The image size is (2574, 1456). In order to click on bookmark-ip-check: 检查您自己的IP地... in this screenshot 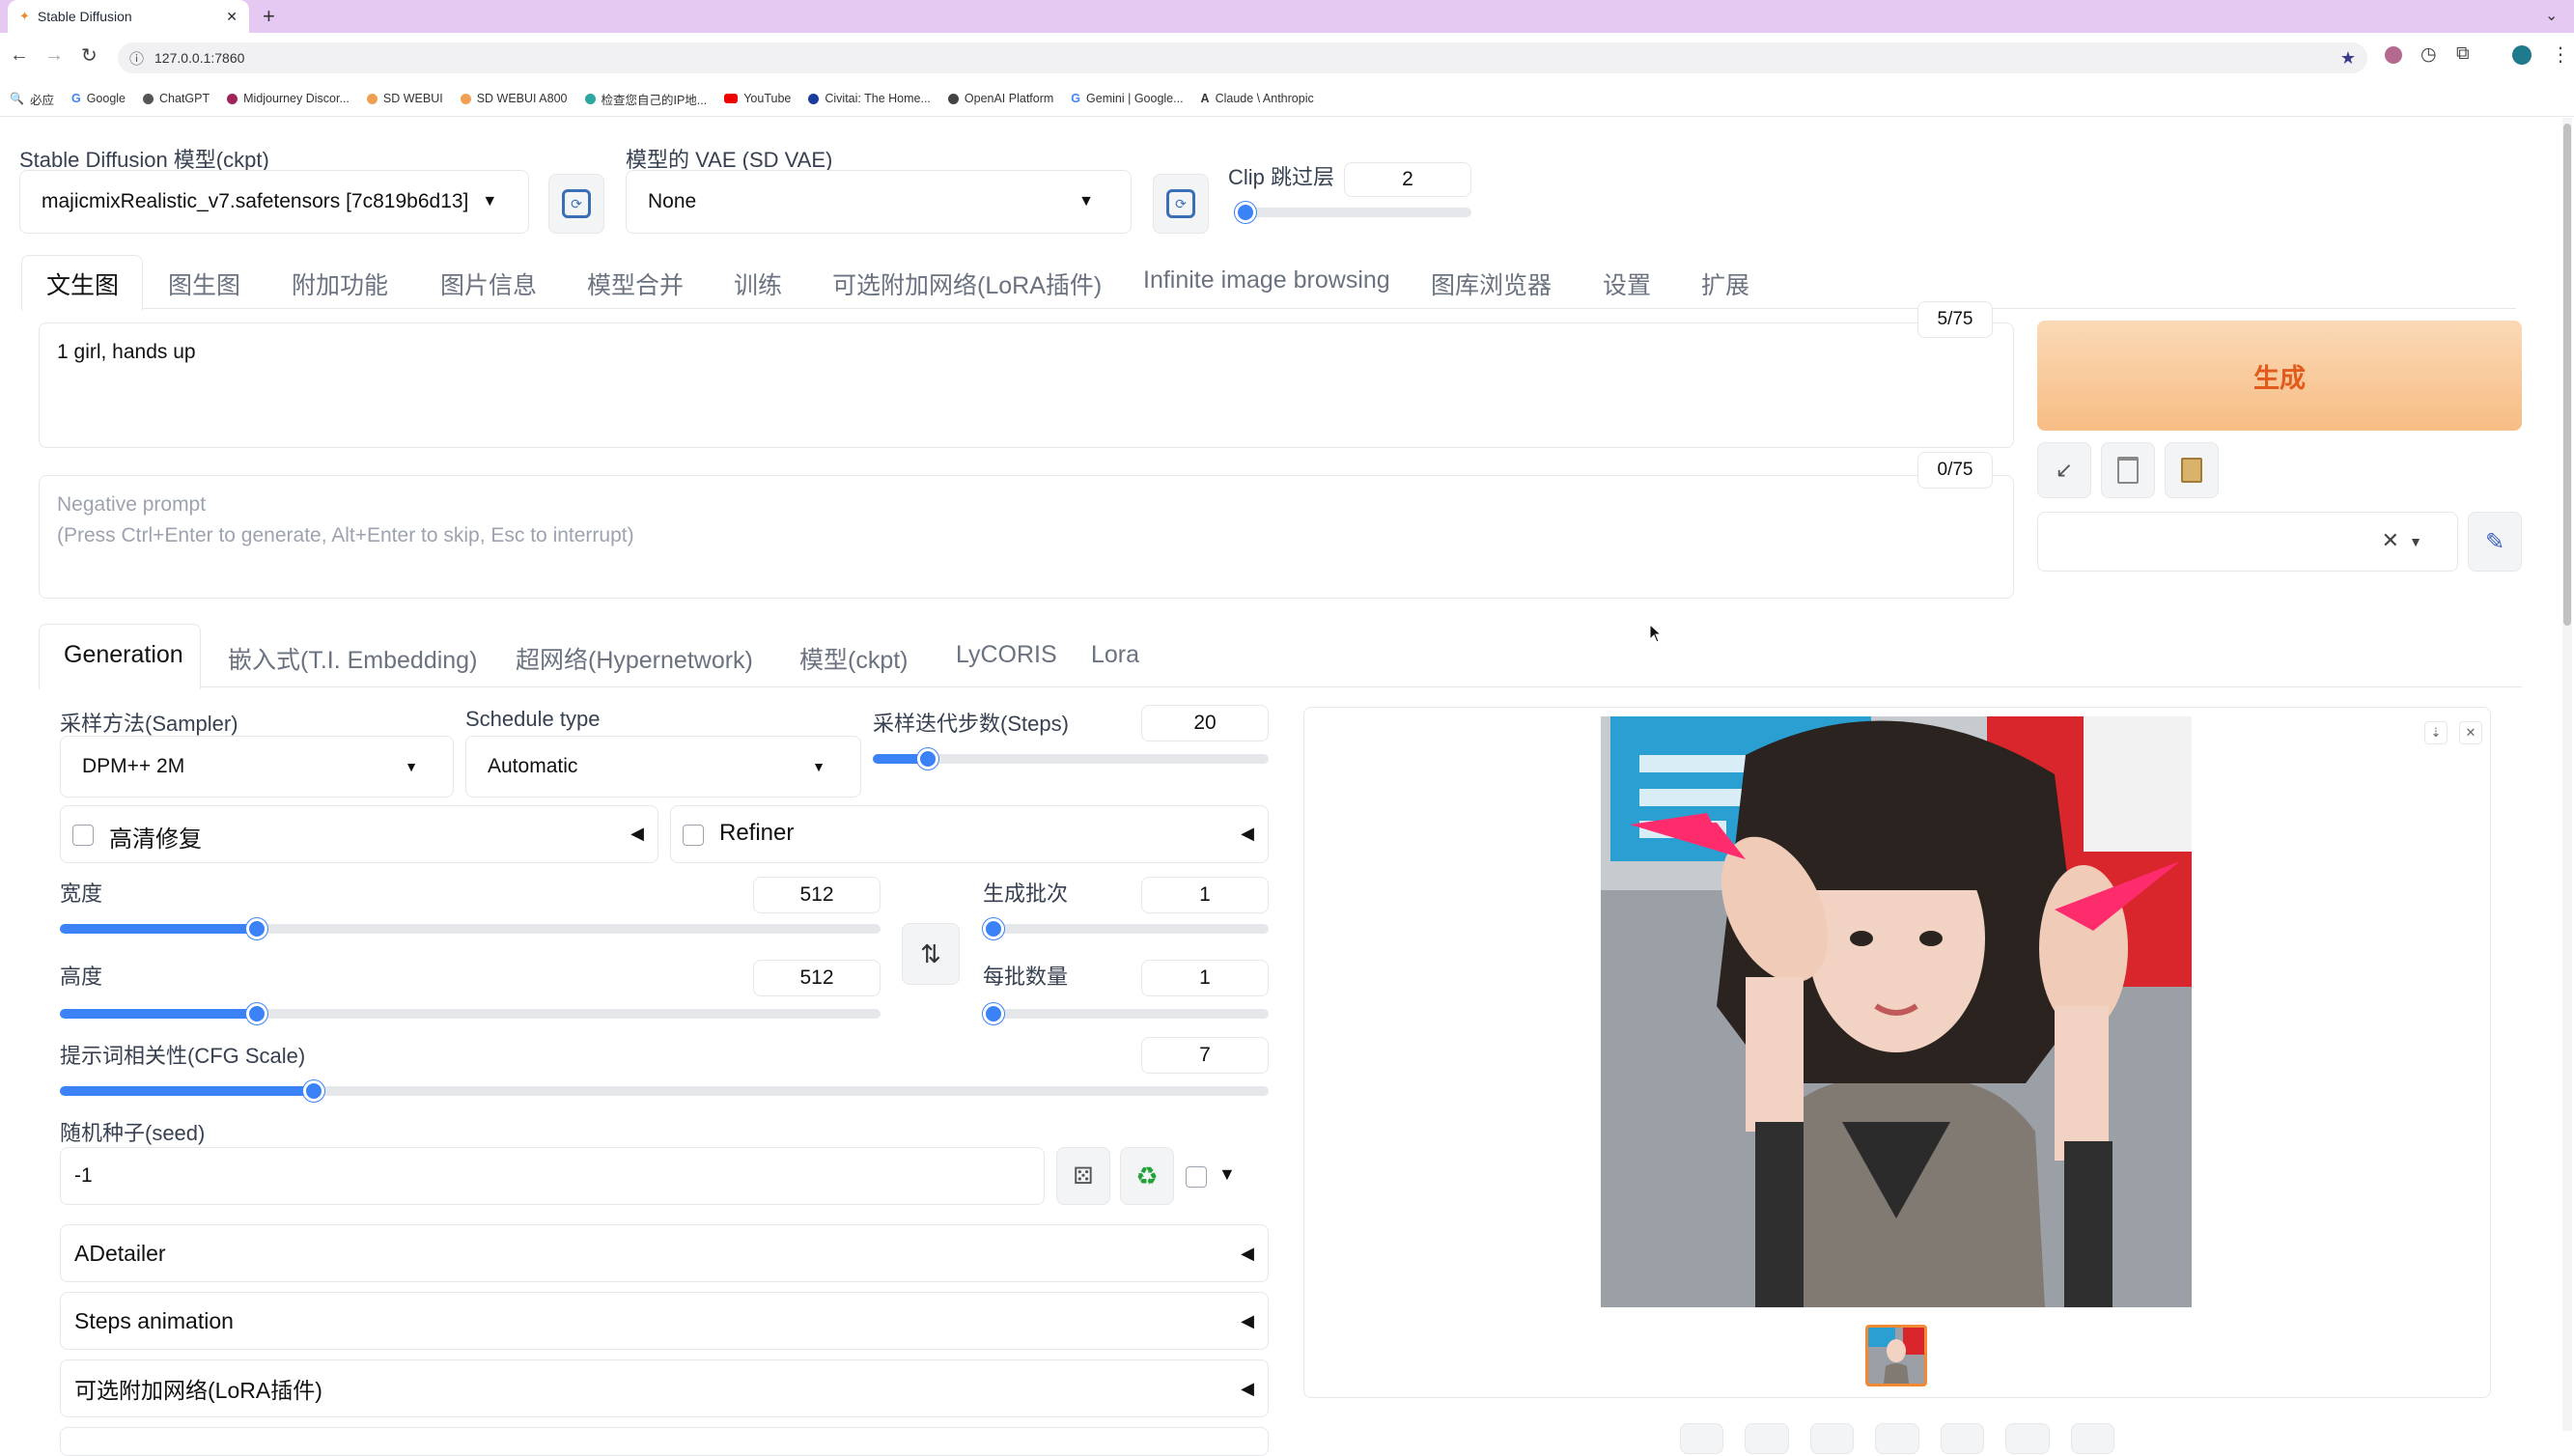, I will do `click(645, 99)`.